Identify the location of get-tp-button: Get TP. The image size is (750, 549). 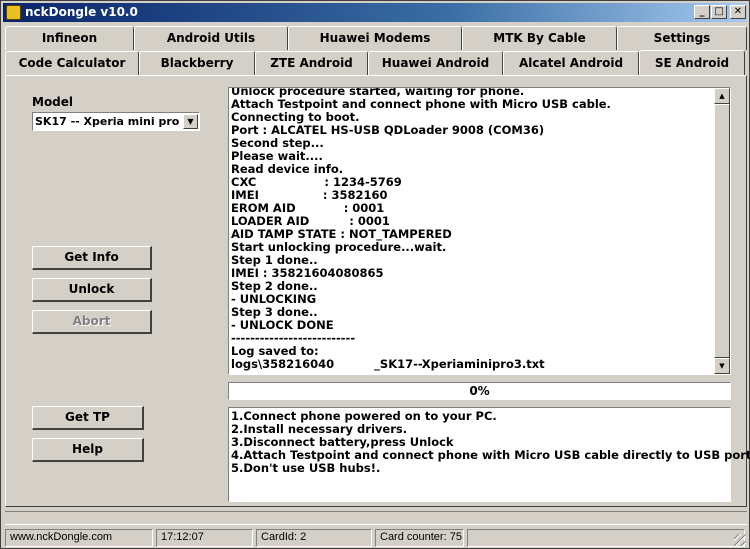
(88, 418).